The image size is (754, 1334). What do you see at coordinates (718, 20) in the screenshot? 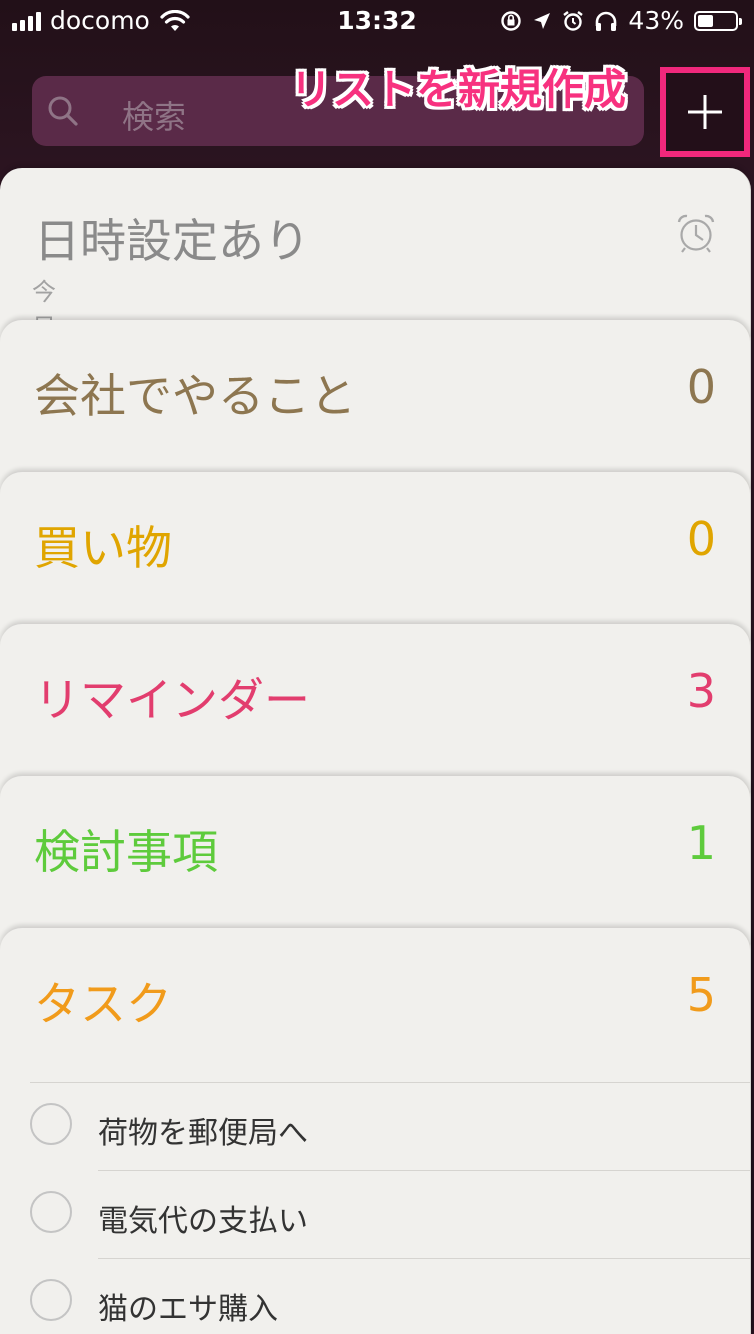
I see `battery-icon` at bounding box center [718, 20].